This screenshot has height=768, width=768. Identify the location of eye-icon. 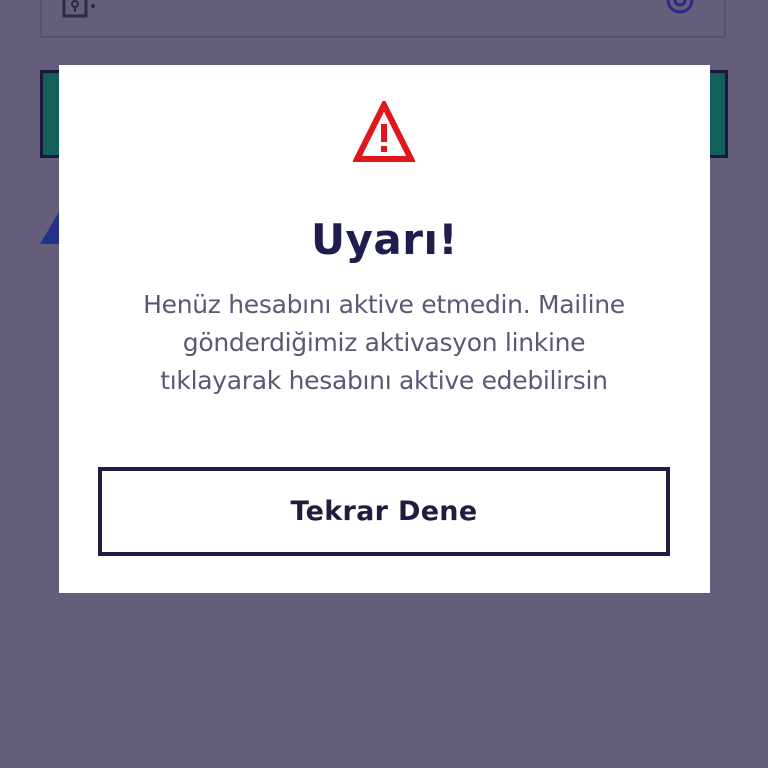
(680, 7).